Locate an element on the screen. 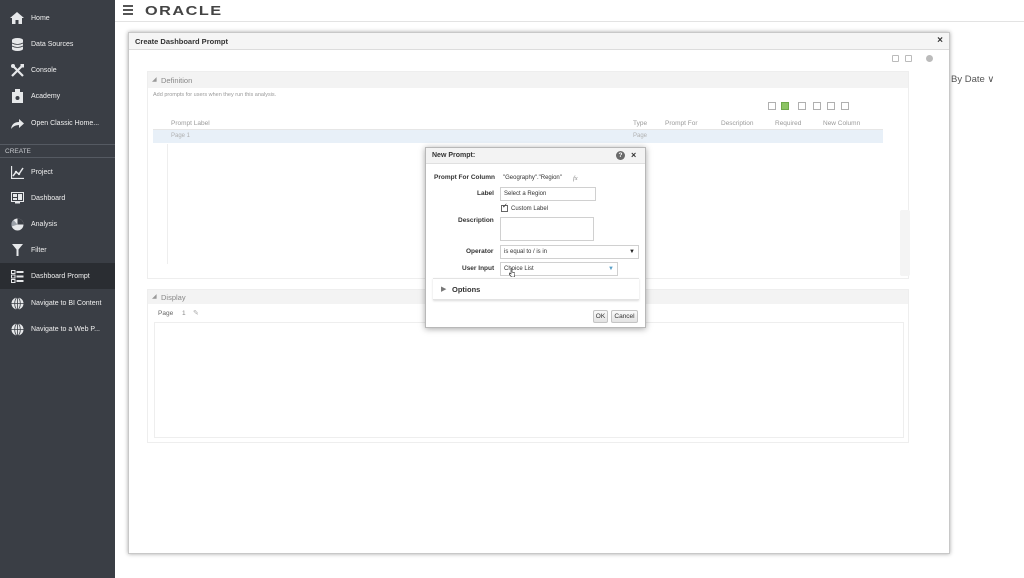 This screenshot has height=578, width=1024. label-input: Select a Region is located at coordinates (548, 194).